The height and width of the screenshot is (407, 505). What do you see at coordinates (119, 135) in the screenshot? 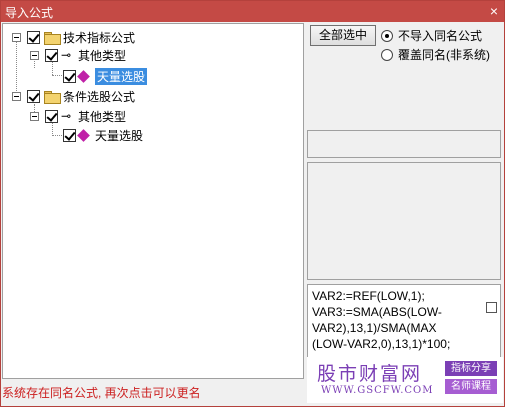
I see `tree-node-label: 天量选股` at bounding box center [119, 135].